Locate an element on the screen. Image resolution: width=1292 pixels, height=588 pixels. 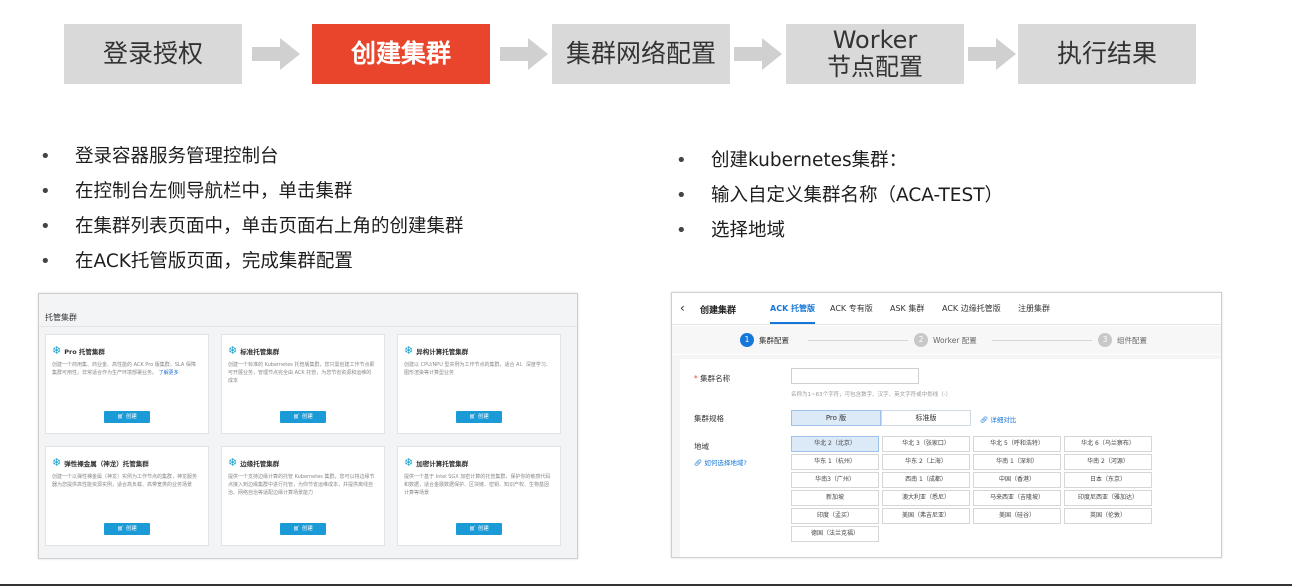
region-help-link: 🔗︎ 如何选择地域? is located at coordinates (720, 462).